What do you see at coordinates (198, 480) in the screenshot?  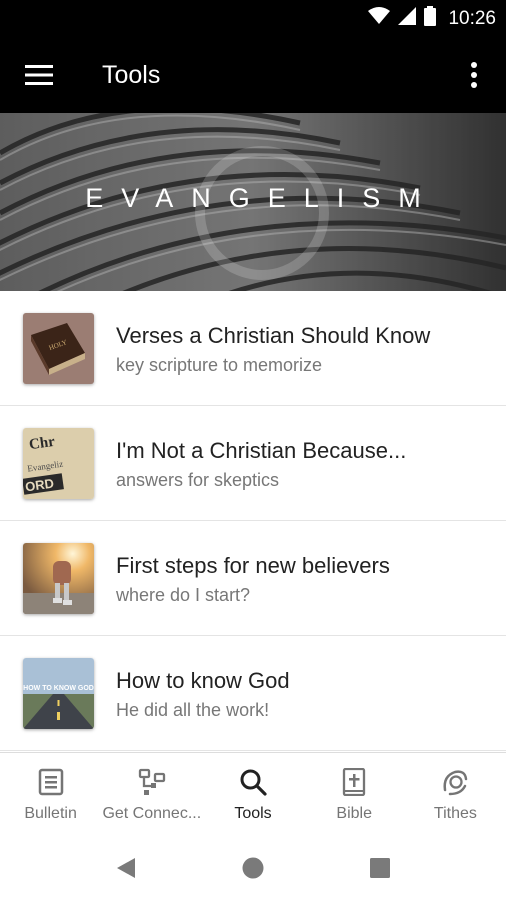 I see `item-subtitle: answers for skeptics` at bounding box center [198, 480].